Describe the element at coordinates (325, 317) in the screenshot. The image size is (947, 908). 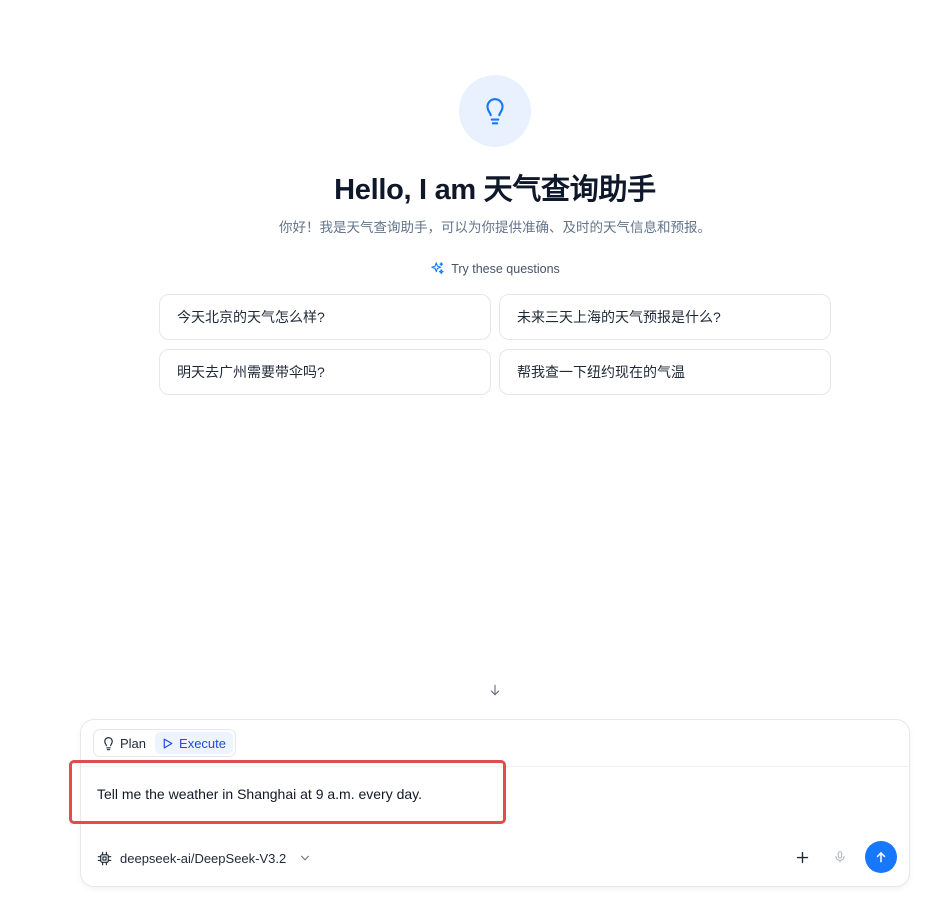
I see `suggestion-card: 今天北京的天气怎么样?` at that location.